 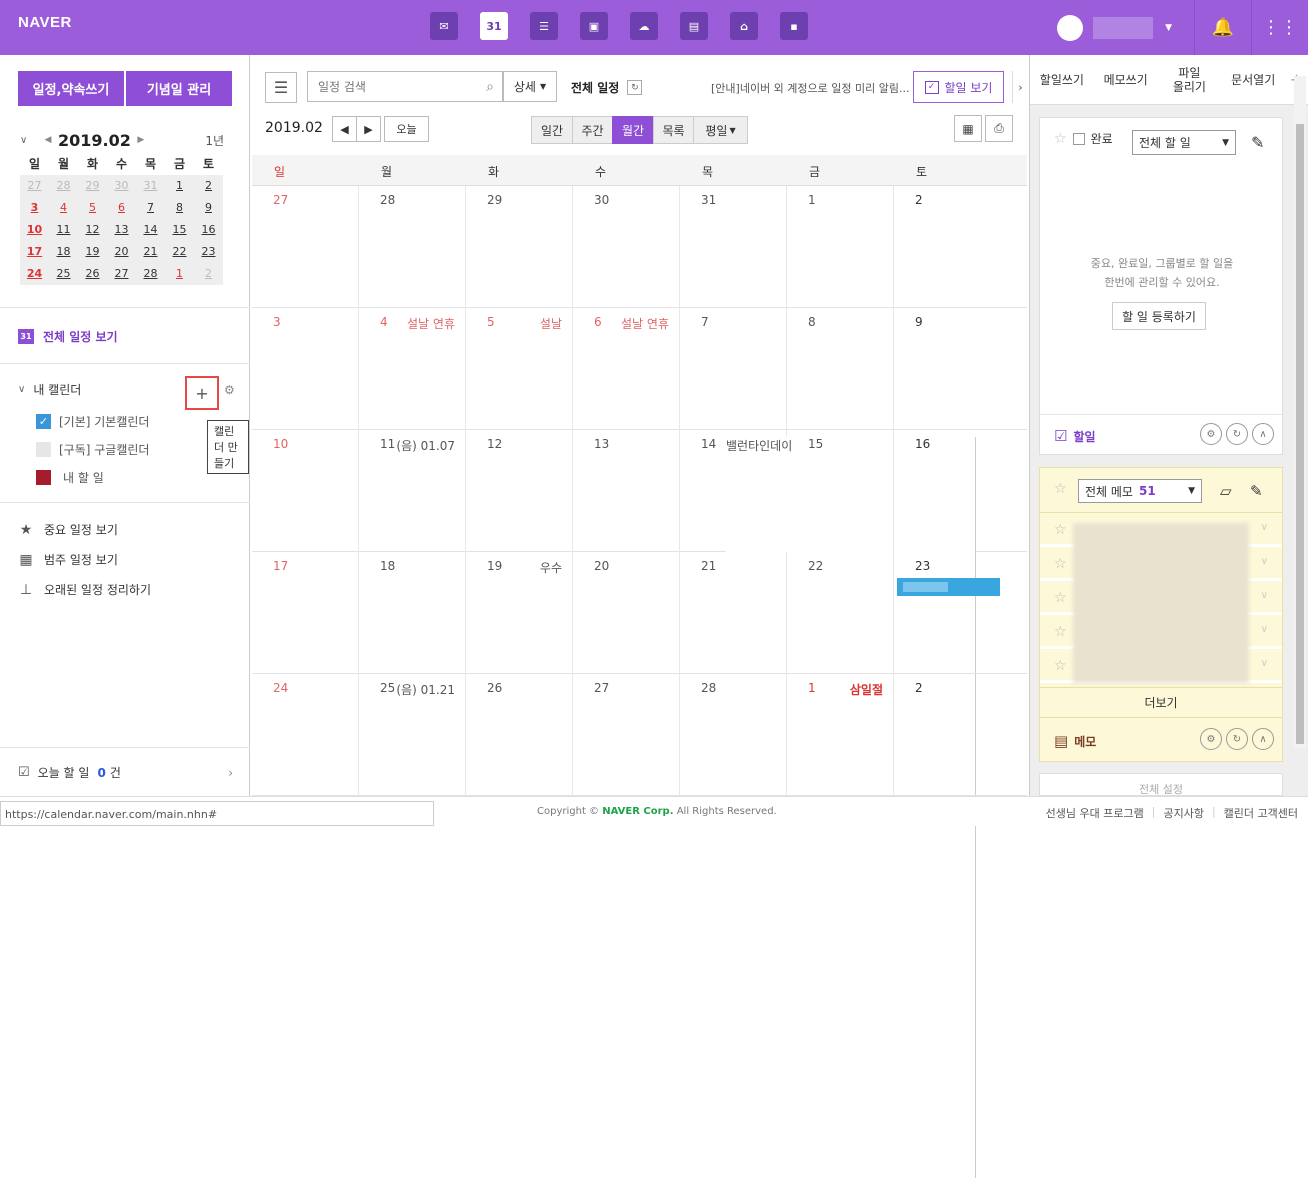 I want to click on calendar-day-cell: 7, so click(x=733, y=369).